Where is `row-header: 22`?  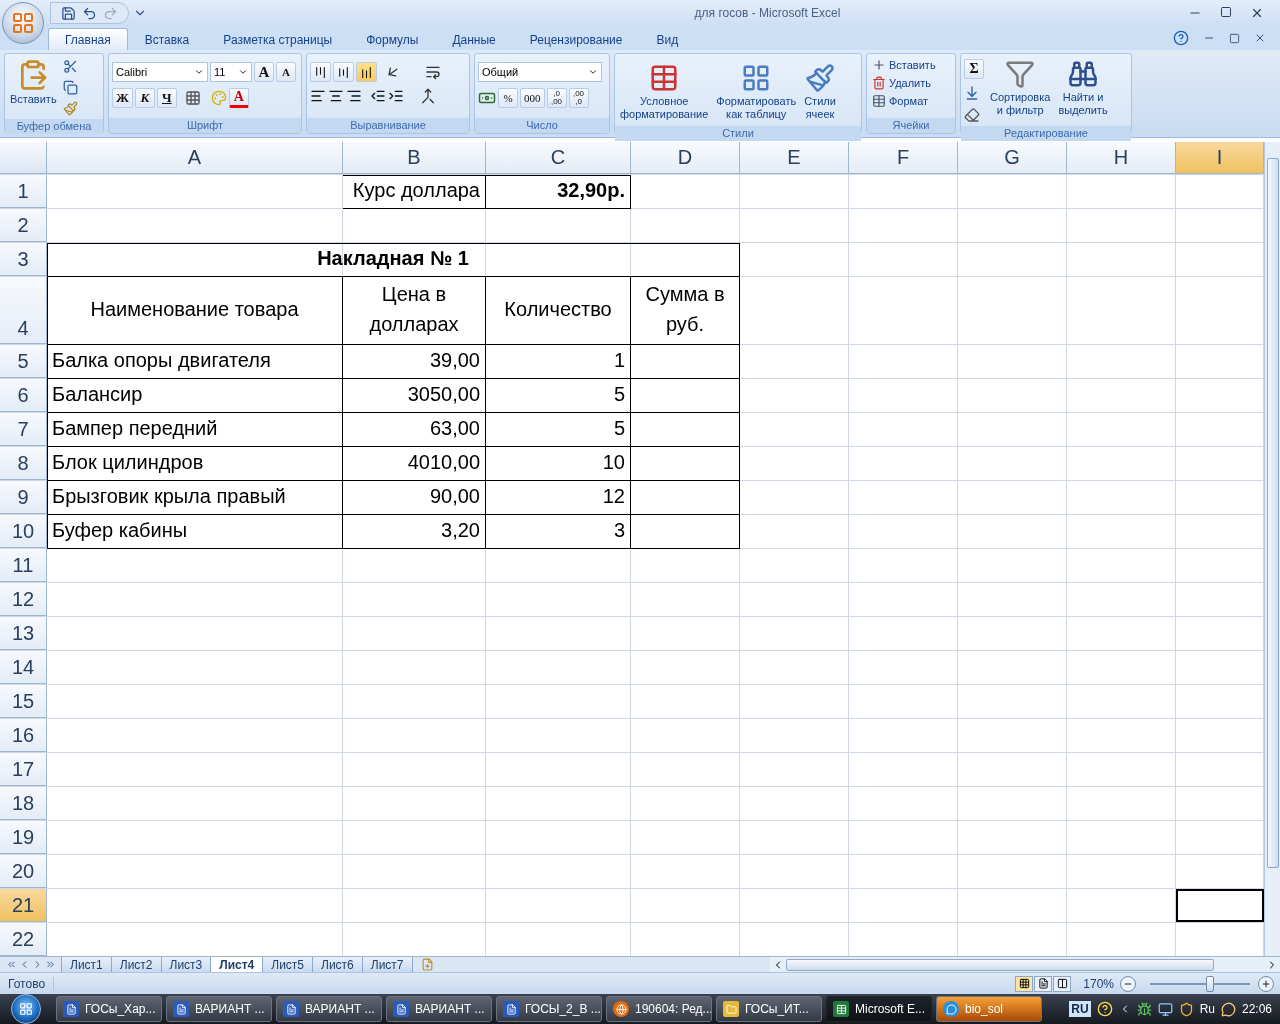 row-header: 22 is located at coordinates (23, 939).